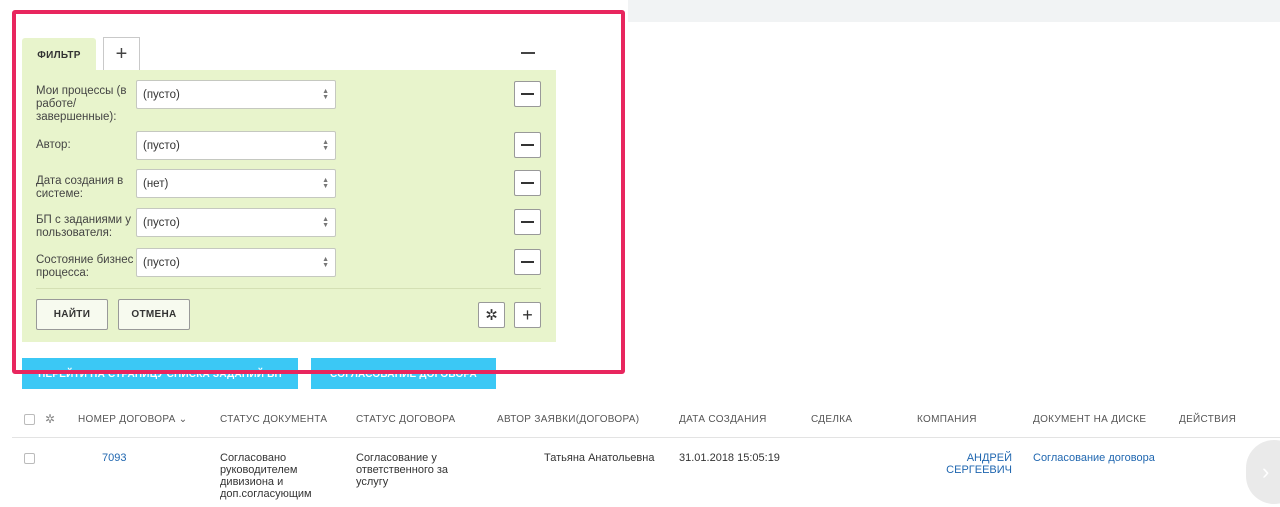  I want to click on chevron-right-icon: ›, so click(1266, 471).